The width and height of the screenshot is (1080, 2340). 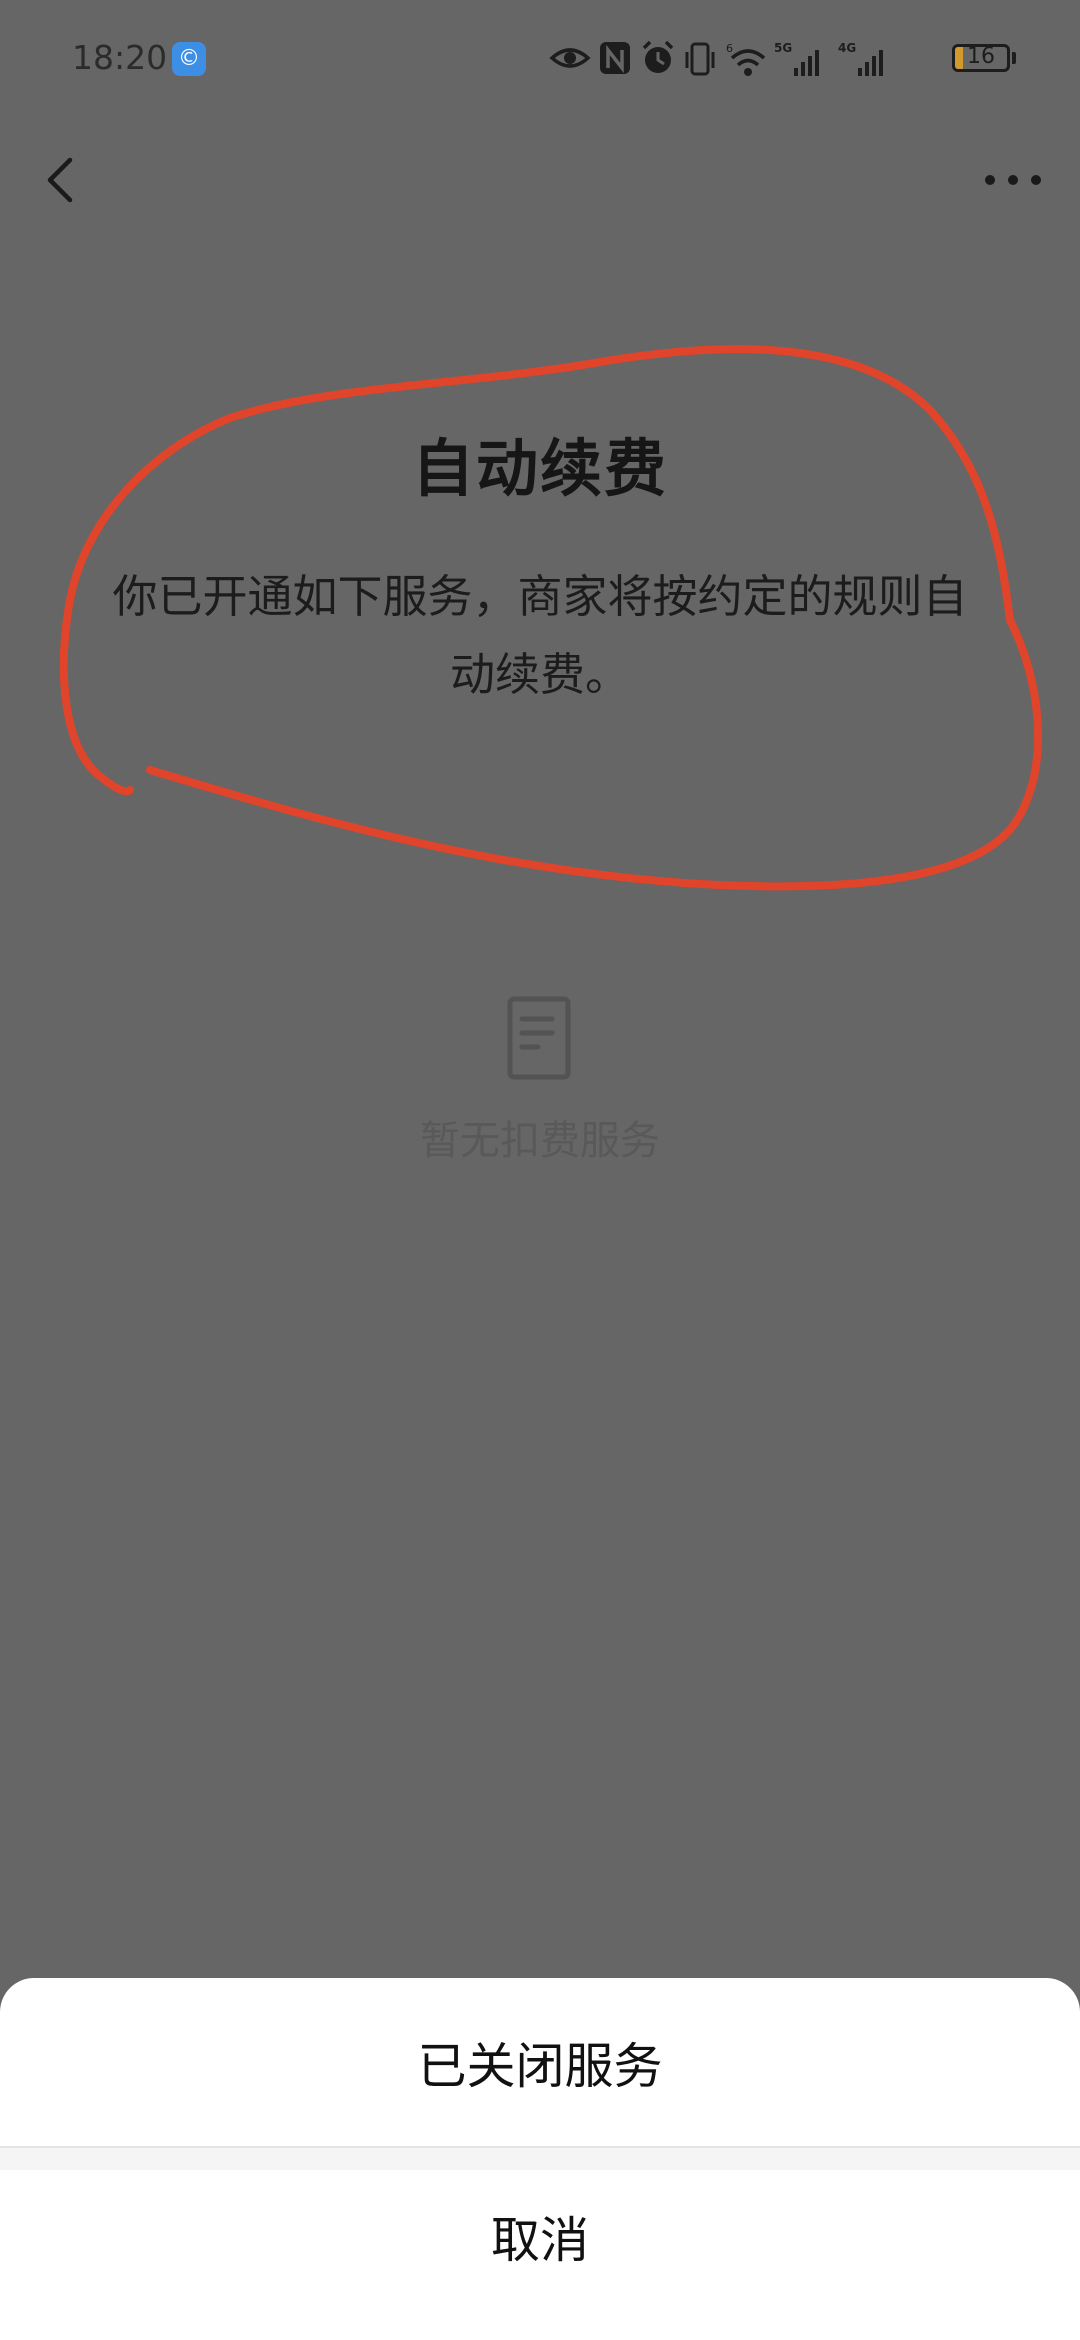 I want to click on sheet-gap, so click(x=540, y=2159).